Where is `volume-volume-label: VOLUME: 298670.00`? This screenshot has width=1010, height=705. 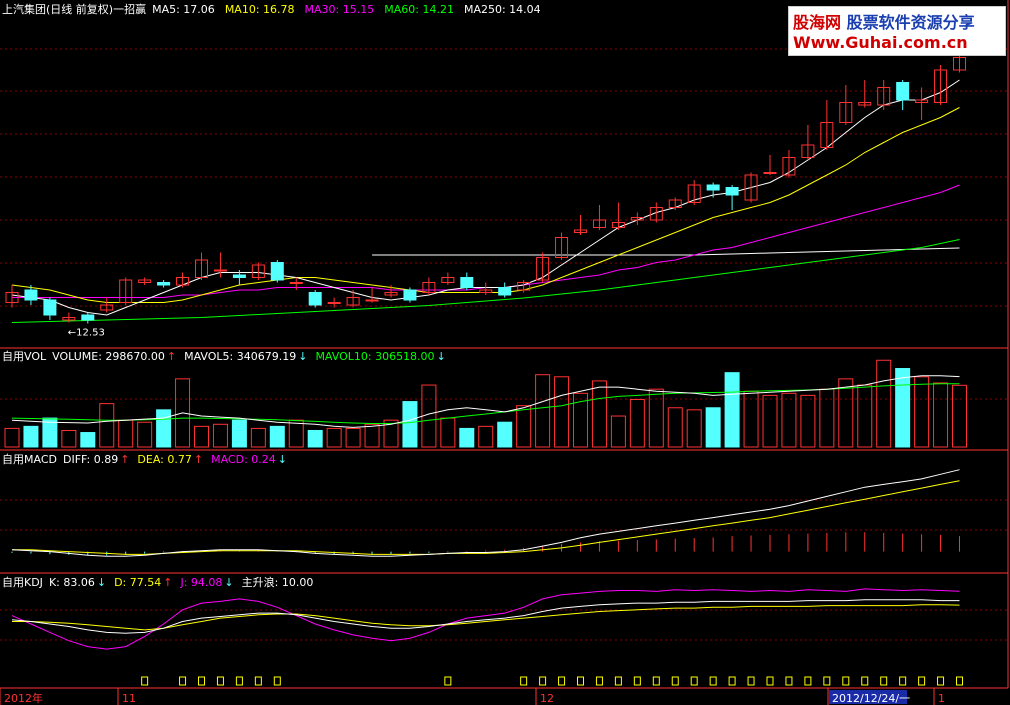 volume-volume-label: VOLUME: 298670.00 is located at coordinates (108, 356).